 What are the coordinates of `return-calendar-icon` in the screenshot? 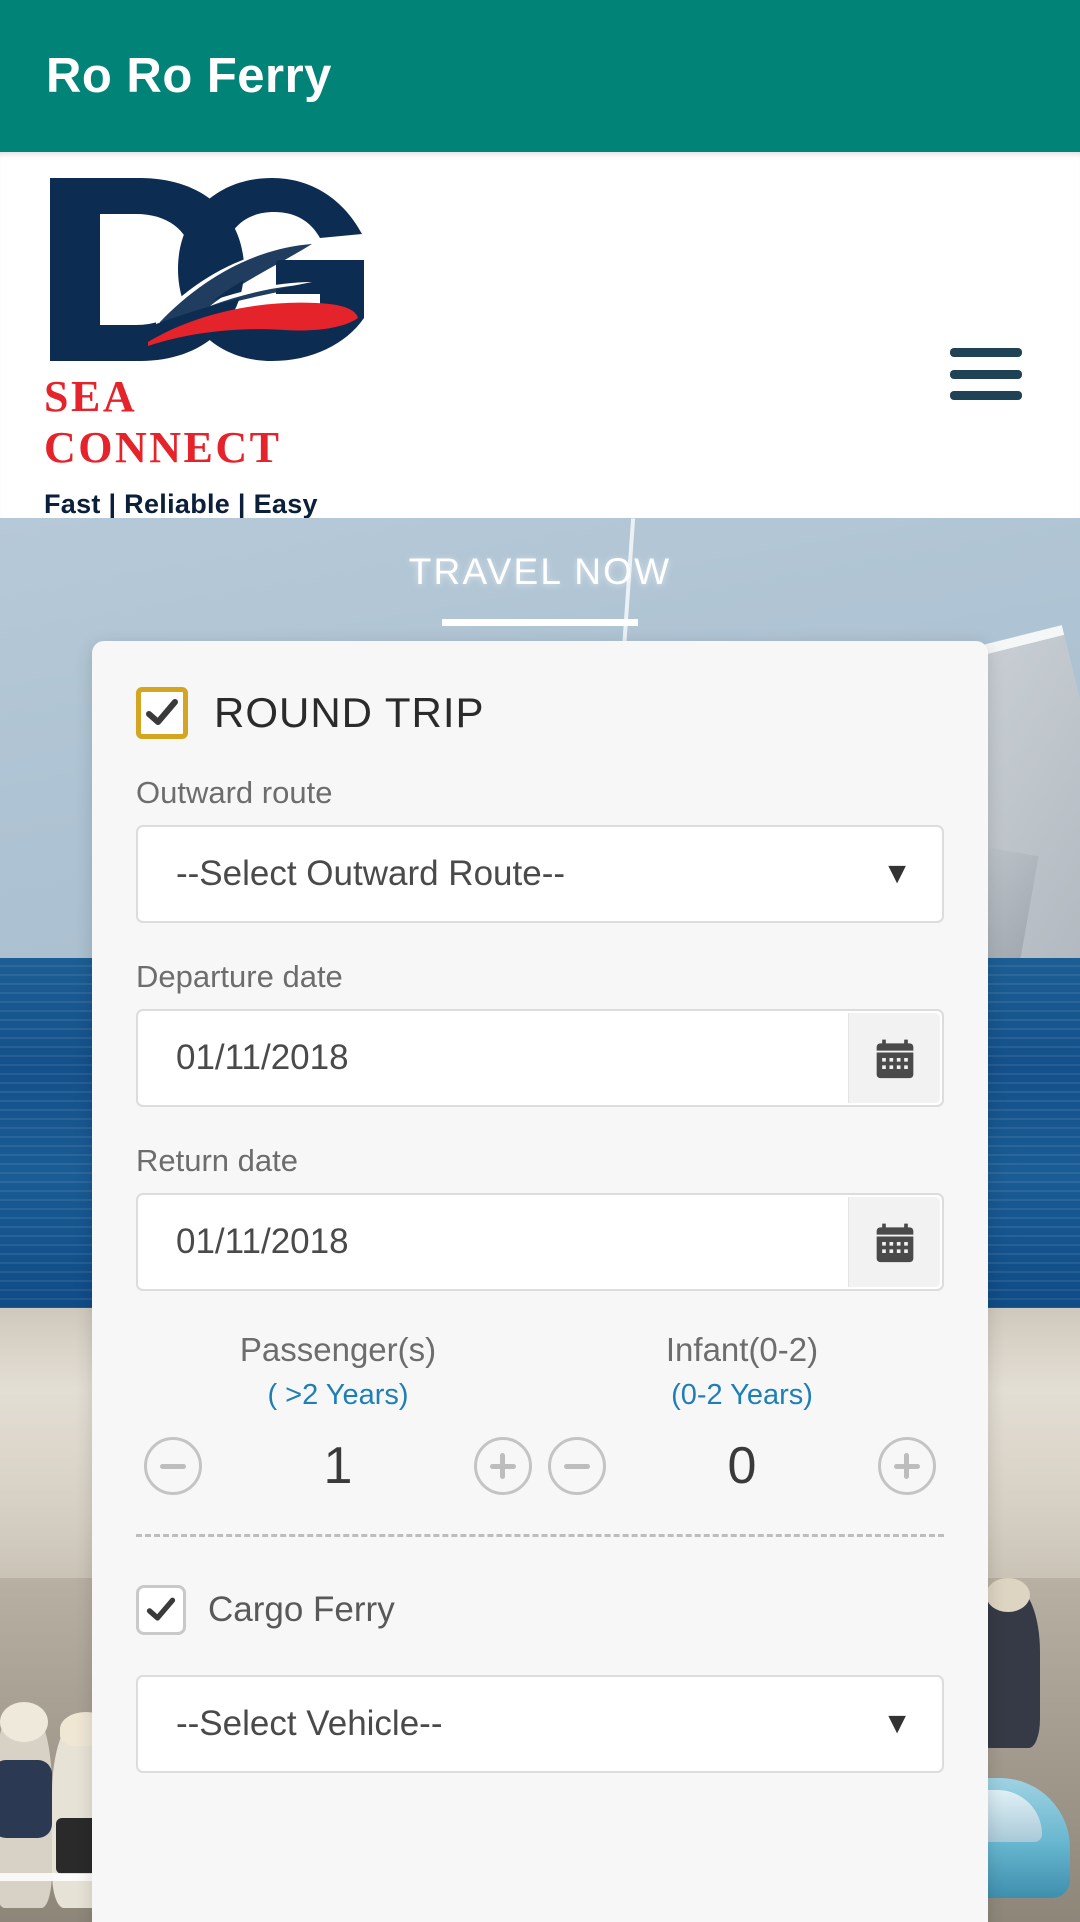 It's located at (894, 1242).